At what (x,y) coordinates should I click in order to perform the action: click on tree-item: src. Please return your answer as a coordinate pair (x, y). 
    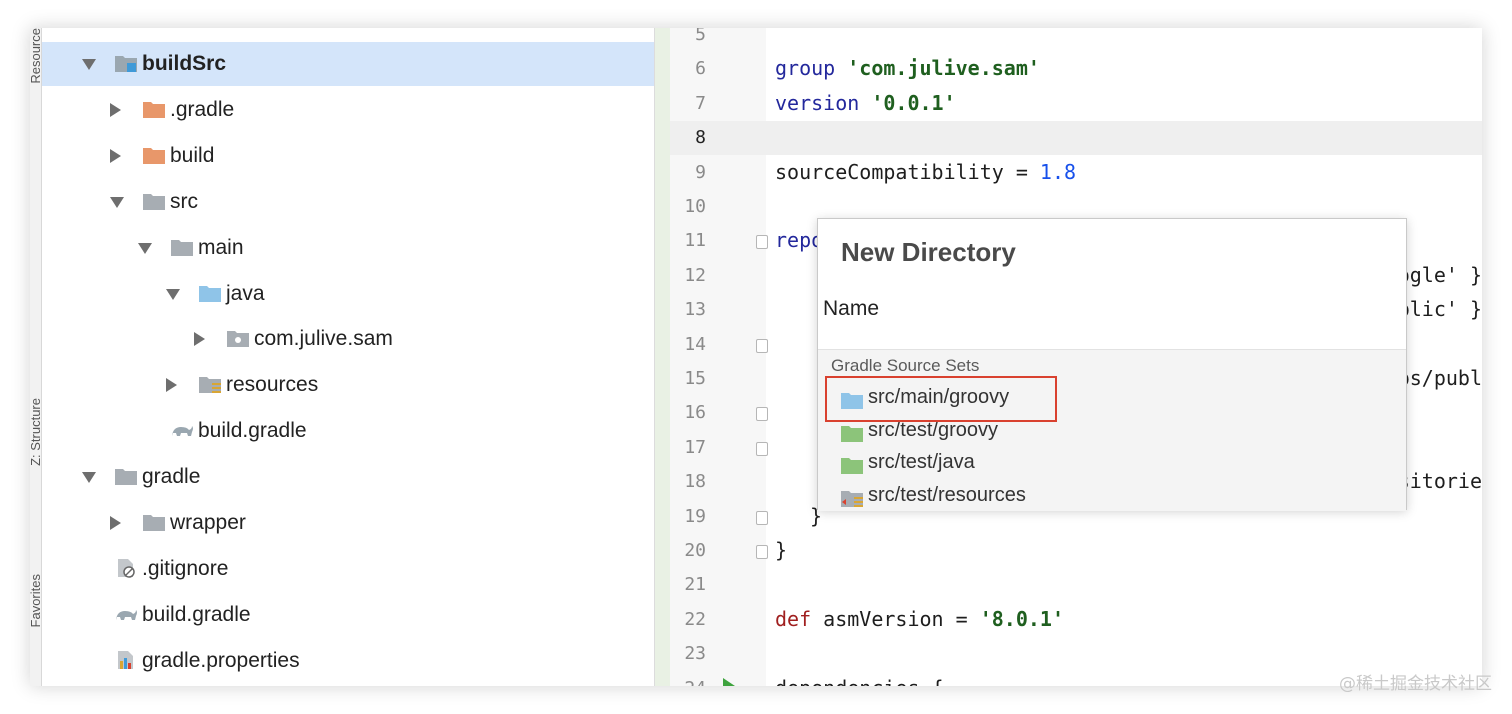
    Looking at the image, I should click on (348, 202).